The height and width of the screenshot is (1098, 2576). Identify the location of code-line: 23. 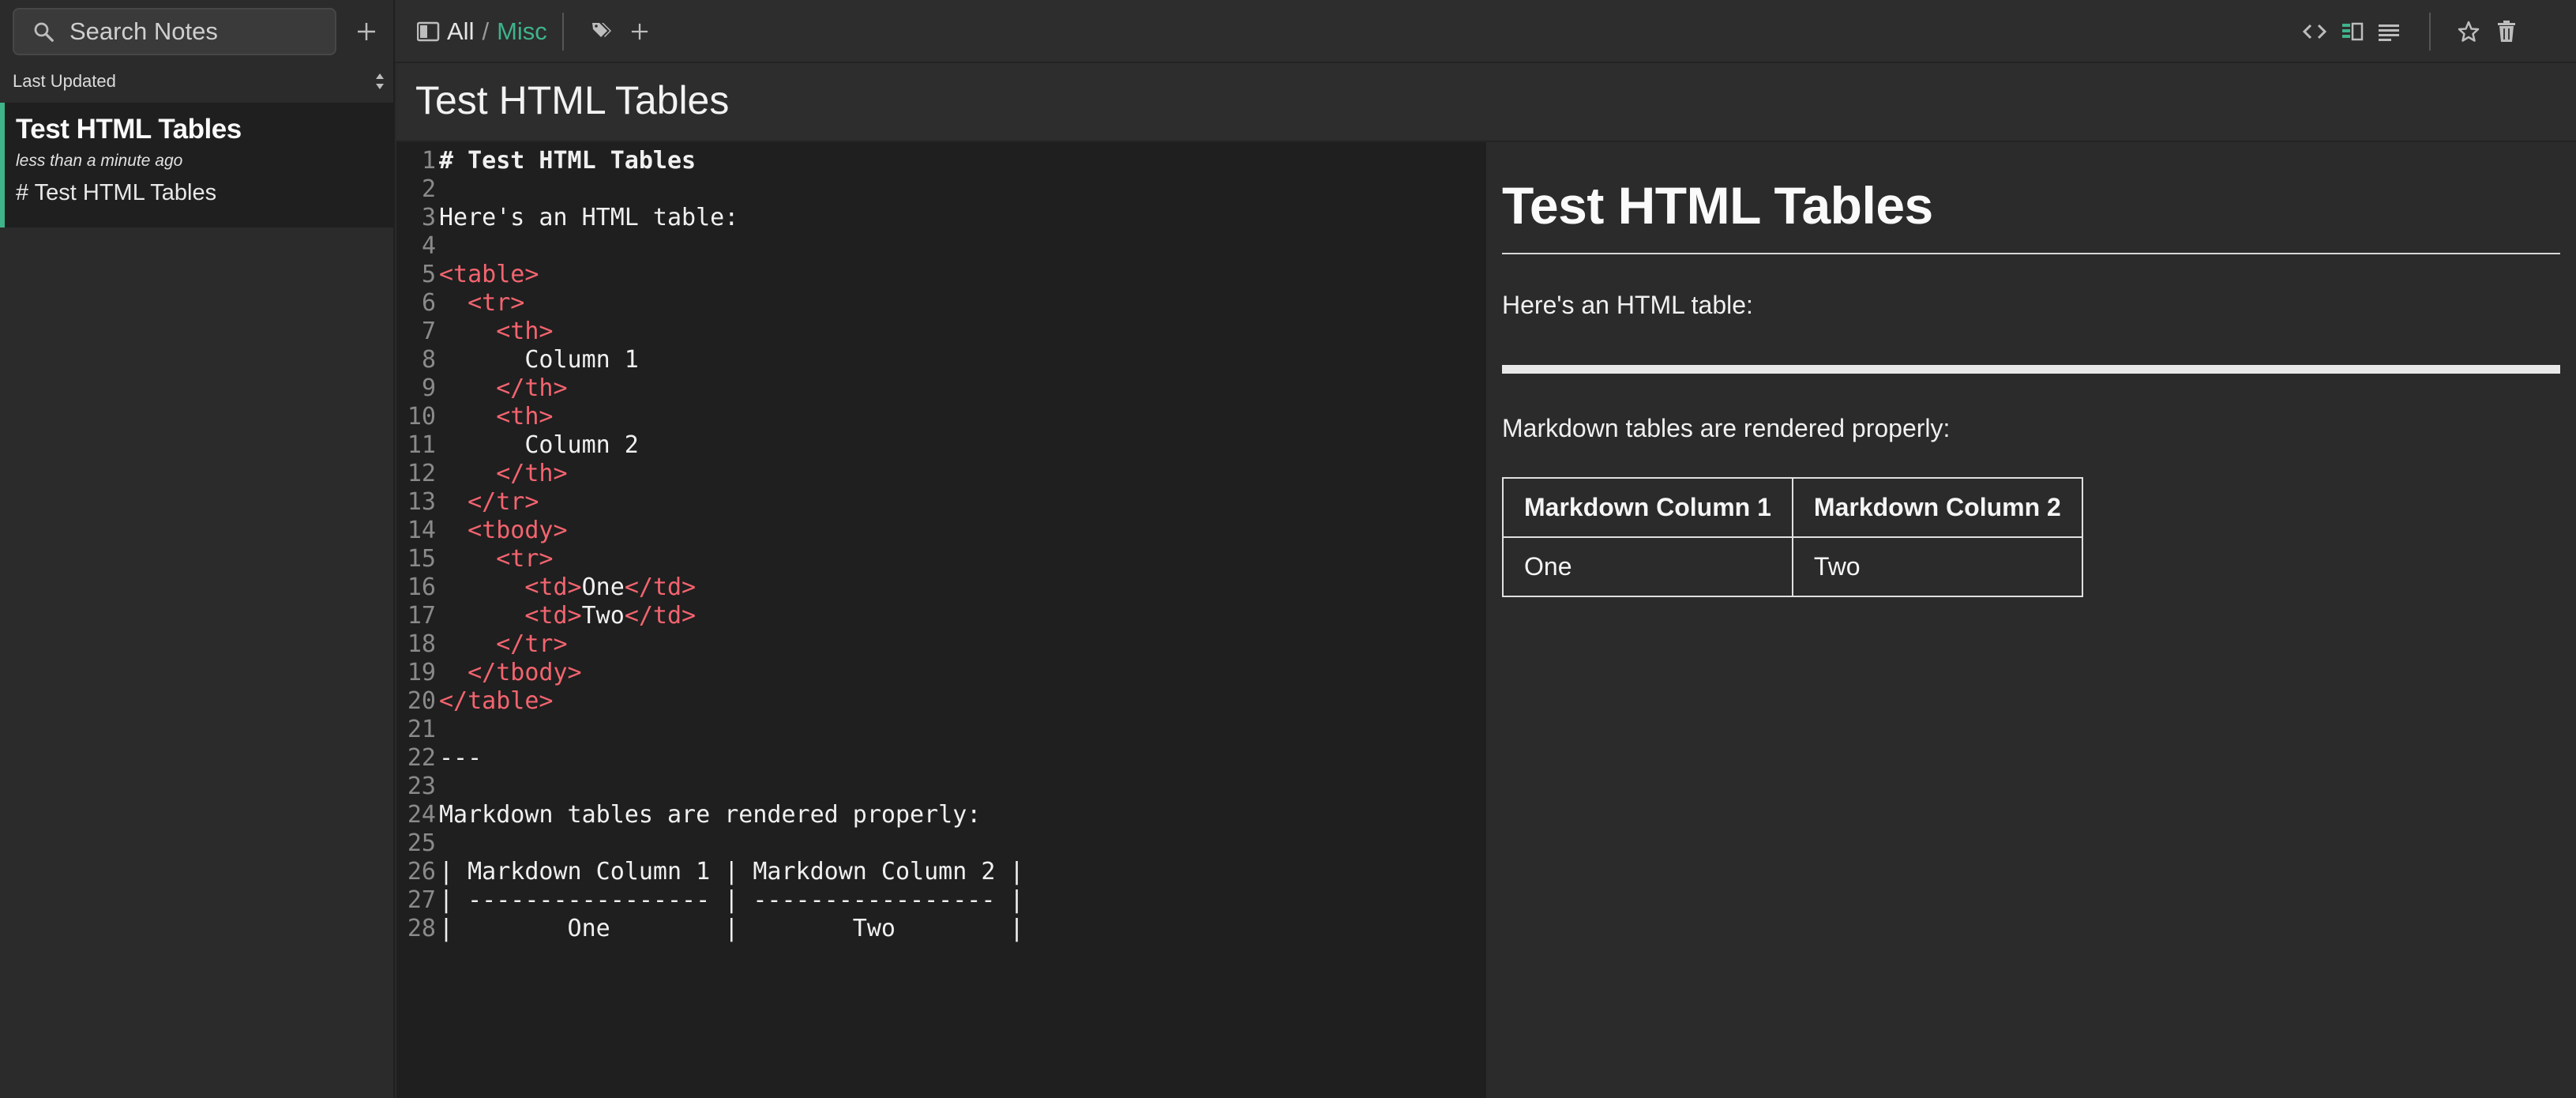
(417, 787).